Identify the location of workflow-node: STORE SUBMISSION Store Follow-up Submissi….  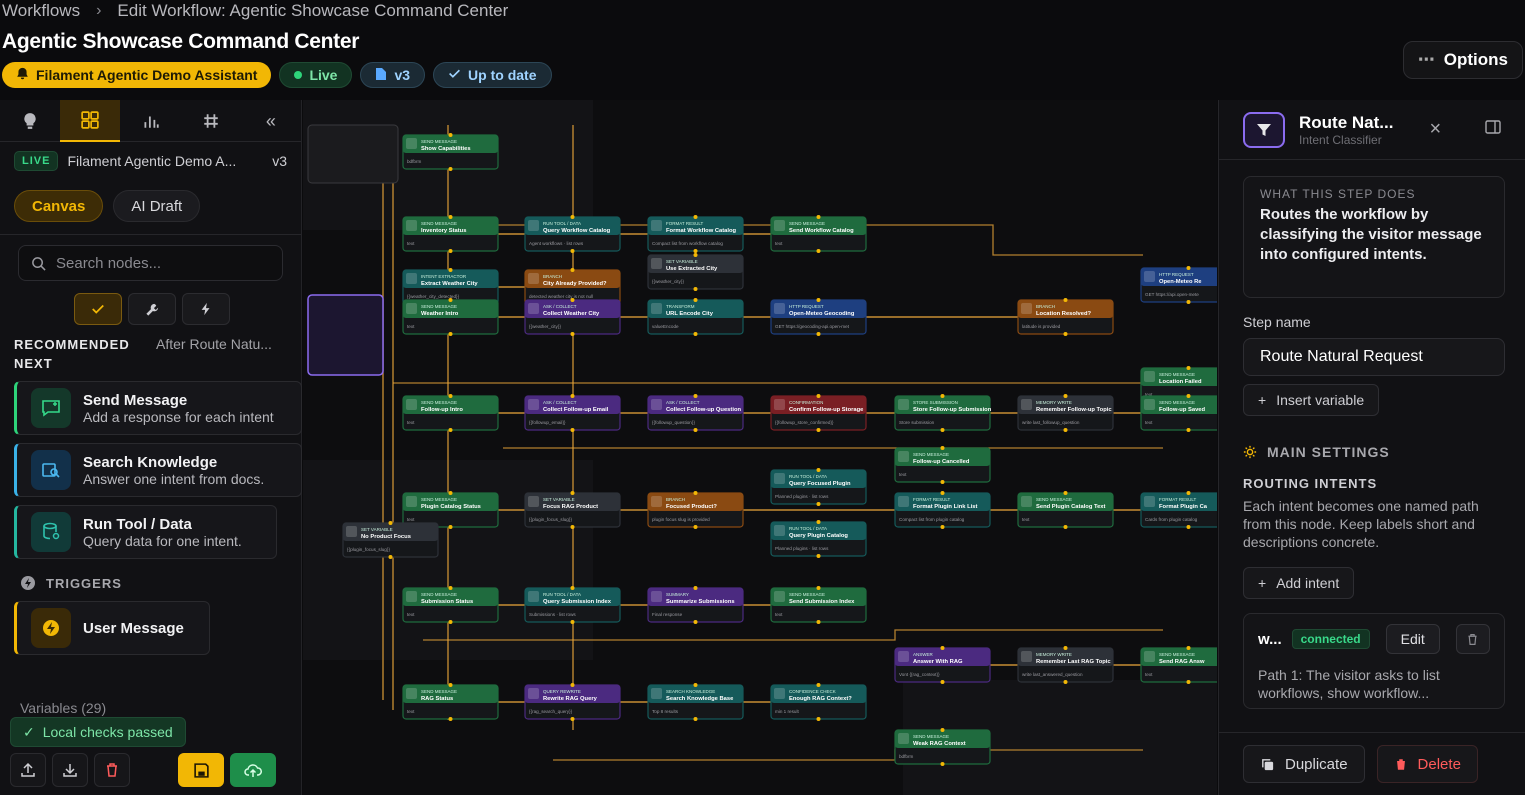
(943, 413).